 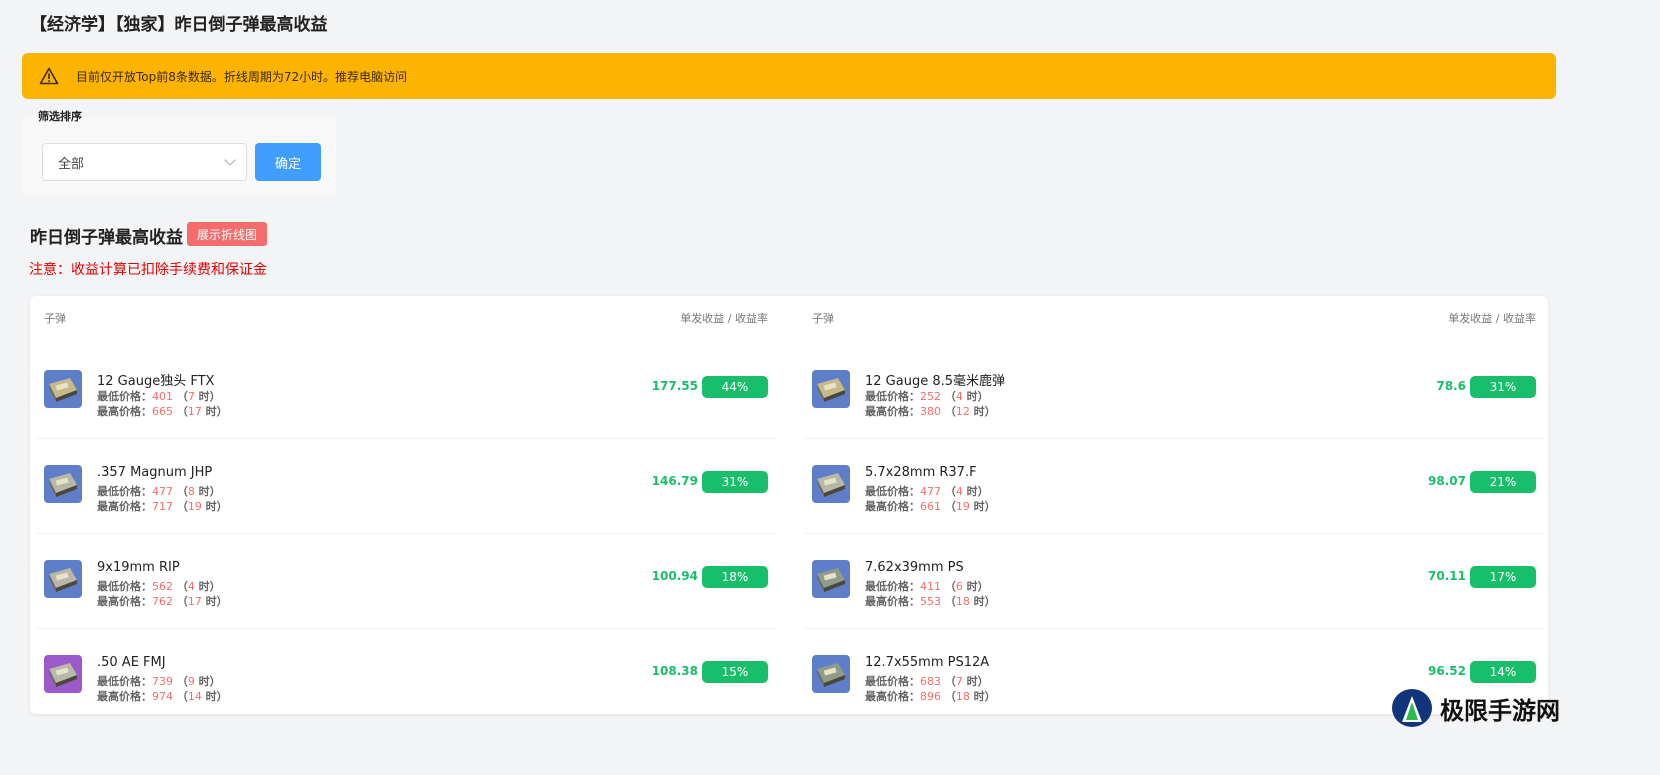 What do you see at coordinates (789, 76) in the screenshot?
I see `notice-banner: 目前仅开放Top前8条数据。折线周期为72小时。推荐电脑访问` at bounding box center [789, 76].